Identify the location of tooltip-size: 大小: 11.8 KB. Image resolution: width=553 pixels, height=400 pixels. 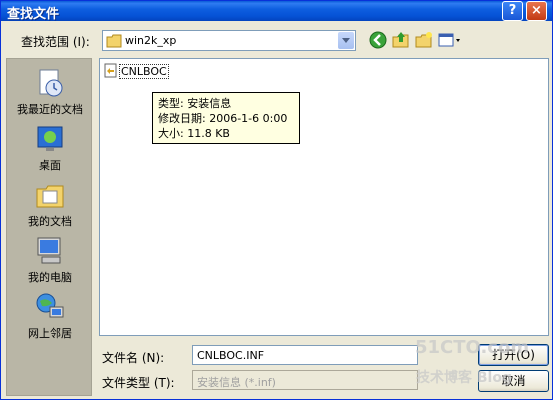
(194, 133).